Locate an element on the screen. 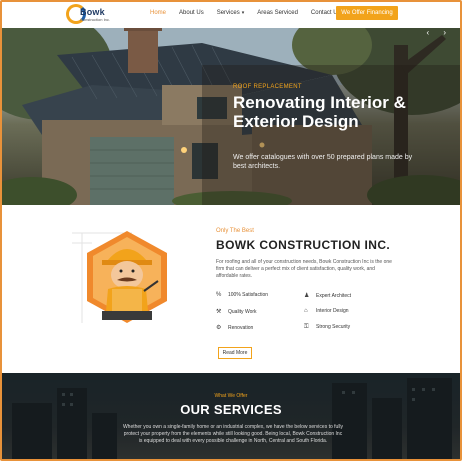 Image resolution: width=462 pixels, height=461 pixels. logo-tagline: Construction Inc. is located at coordinates (95, 19).